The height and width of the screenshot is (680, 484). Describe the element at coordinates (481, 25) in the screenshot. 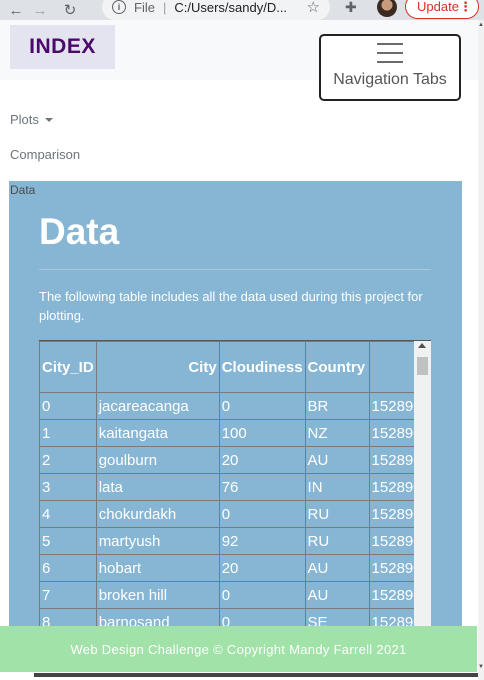

I see `scroll-up-icon: ▲` at that location.